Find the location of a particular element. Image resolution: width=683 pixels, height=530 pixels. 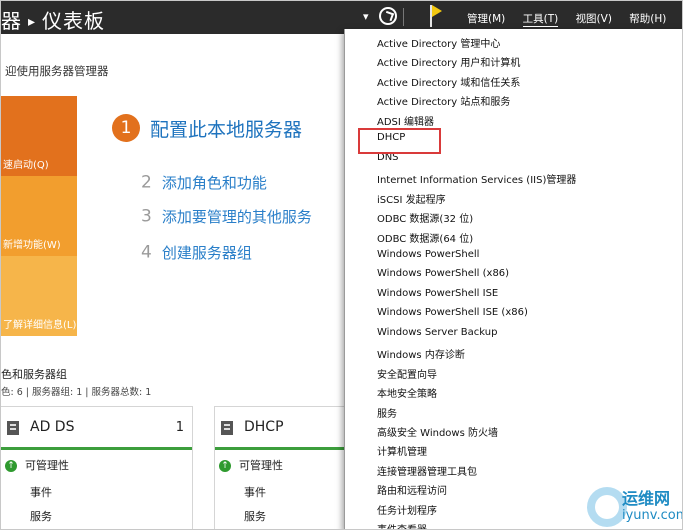

step-number: 1 is located at coordinates (126, 128).